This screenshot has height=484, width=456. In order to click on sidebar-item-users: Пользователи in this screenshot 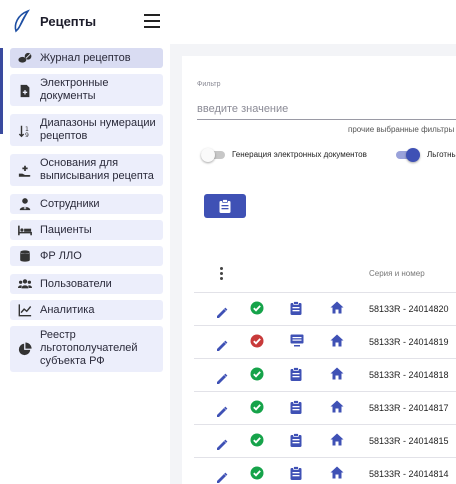, I will do `click(86, 284)`.